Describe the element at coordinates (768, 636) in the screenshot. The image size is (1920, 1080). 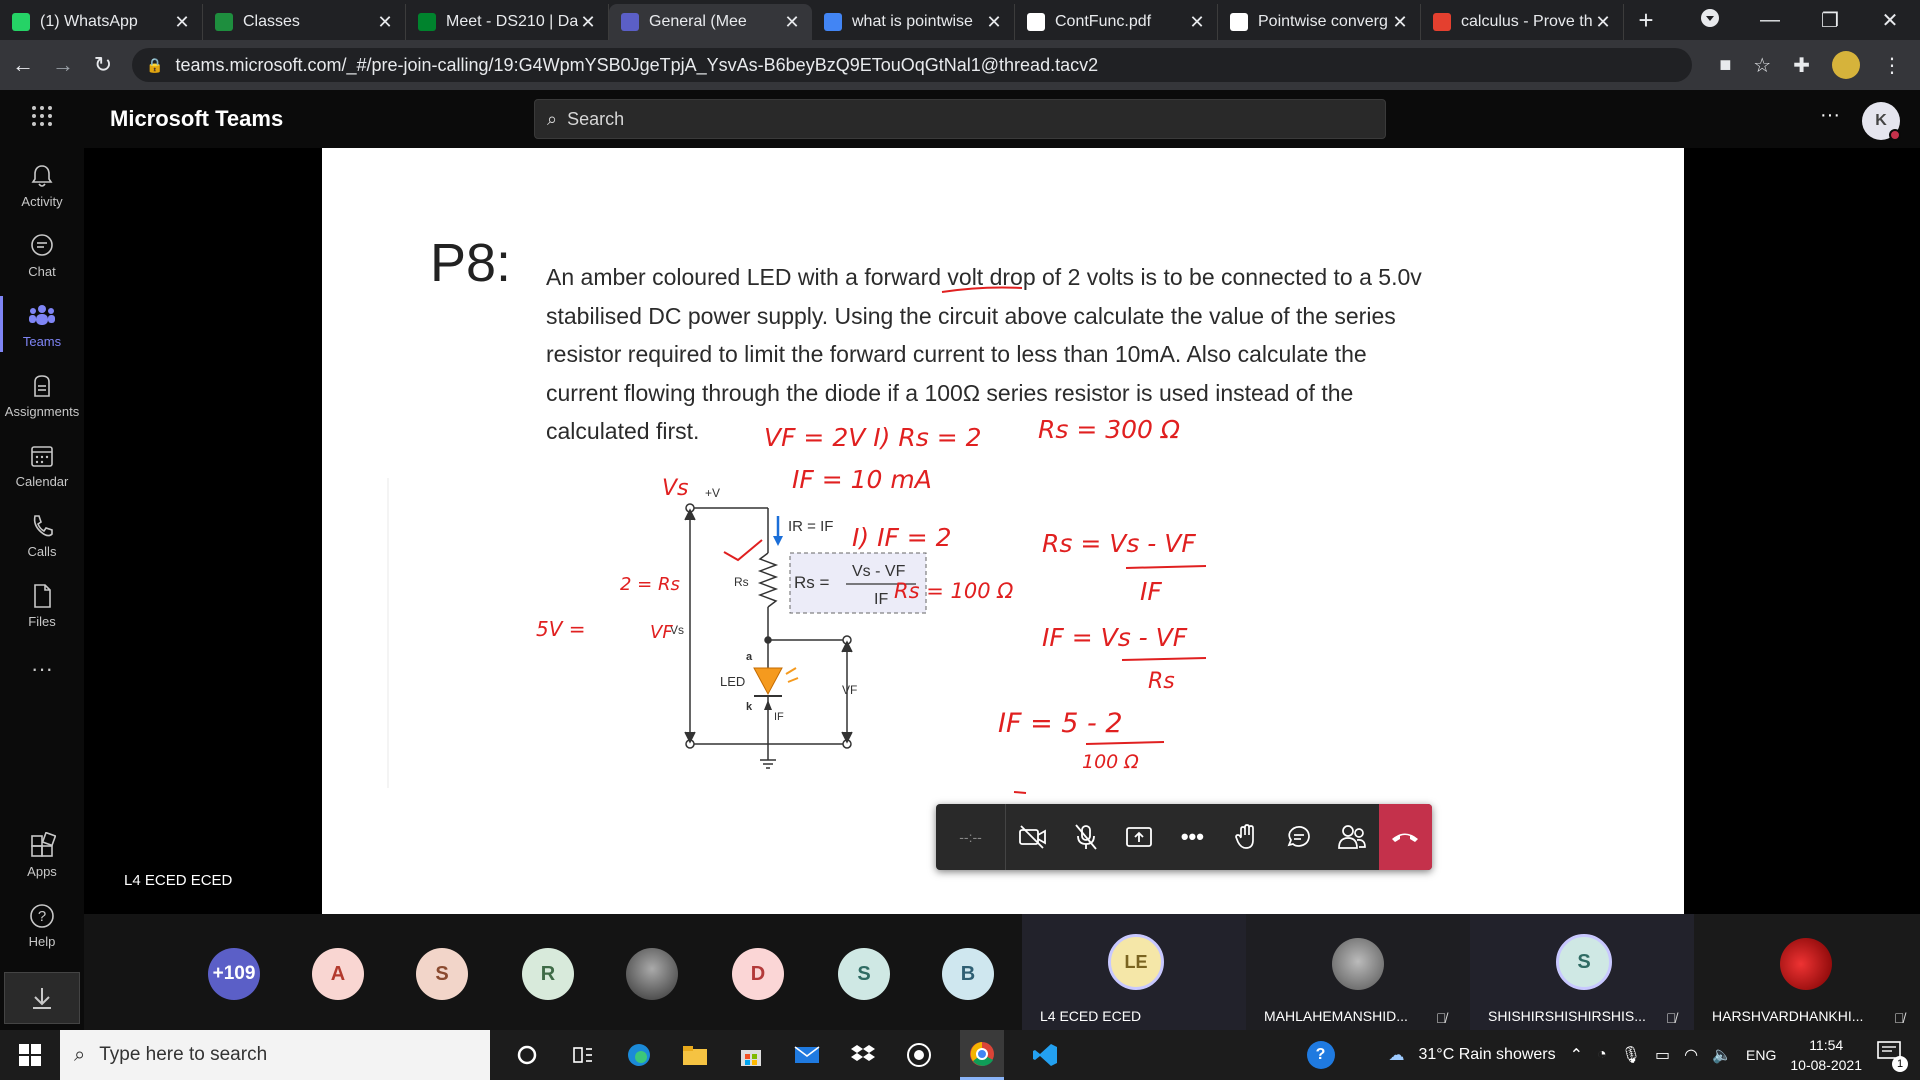
I see `circuit-wires` at that location.